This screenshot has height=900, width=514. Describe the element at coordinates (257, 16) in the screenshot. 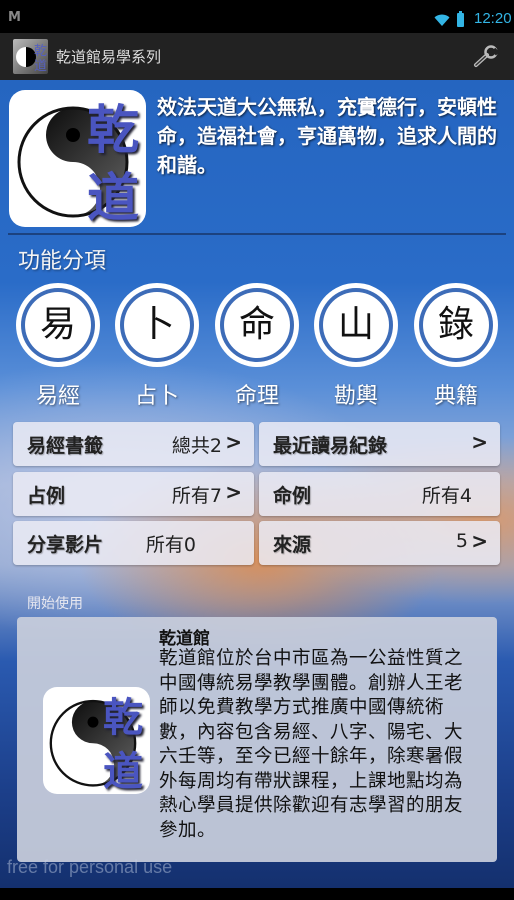

I see `status-bar: M 12:20` at that location.